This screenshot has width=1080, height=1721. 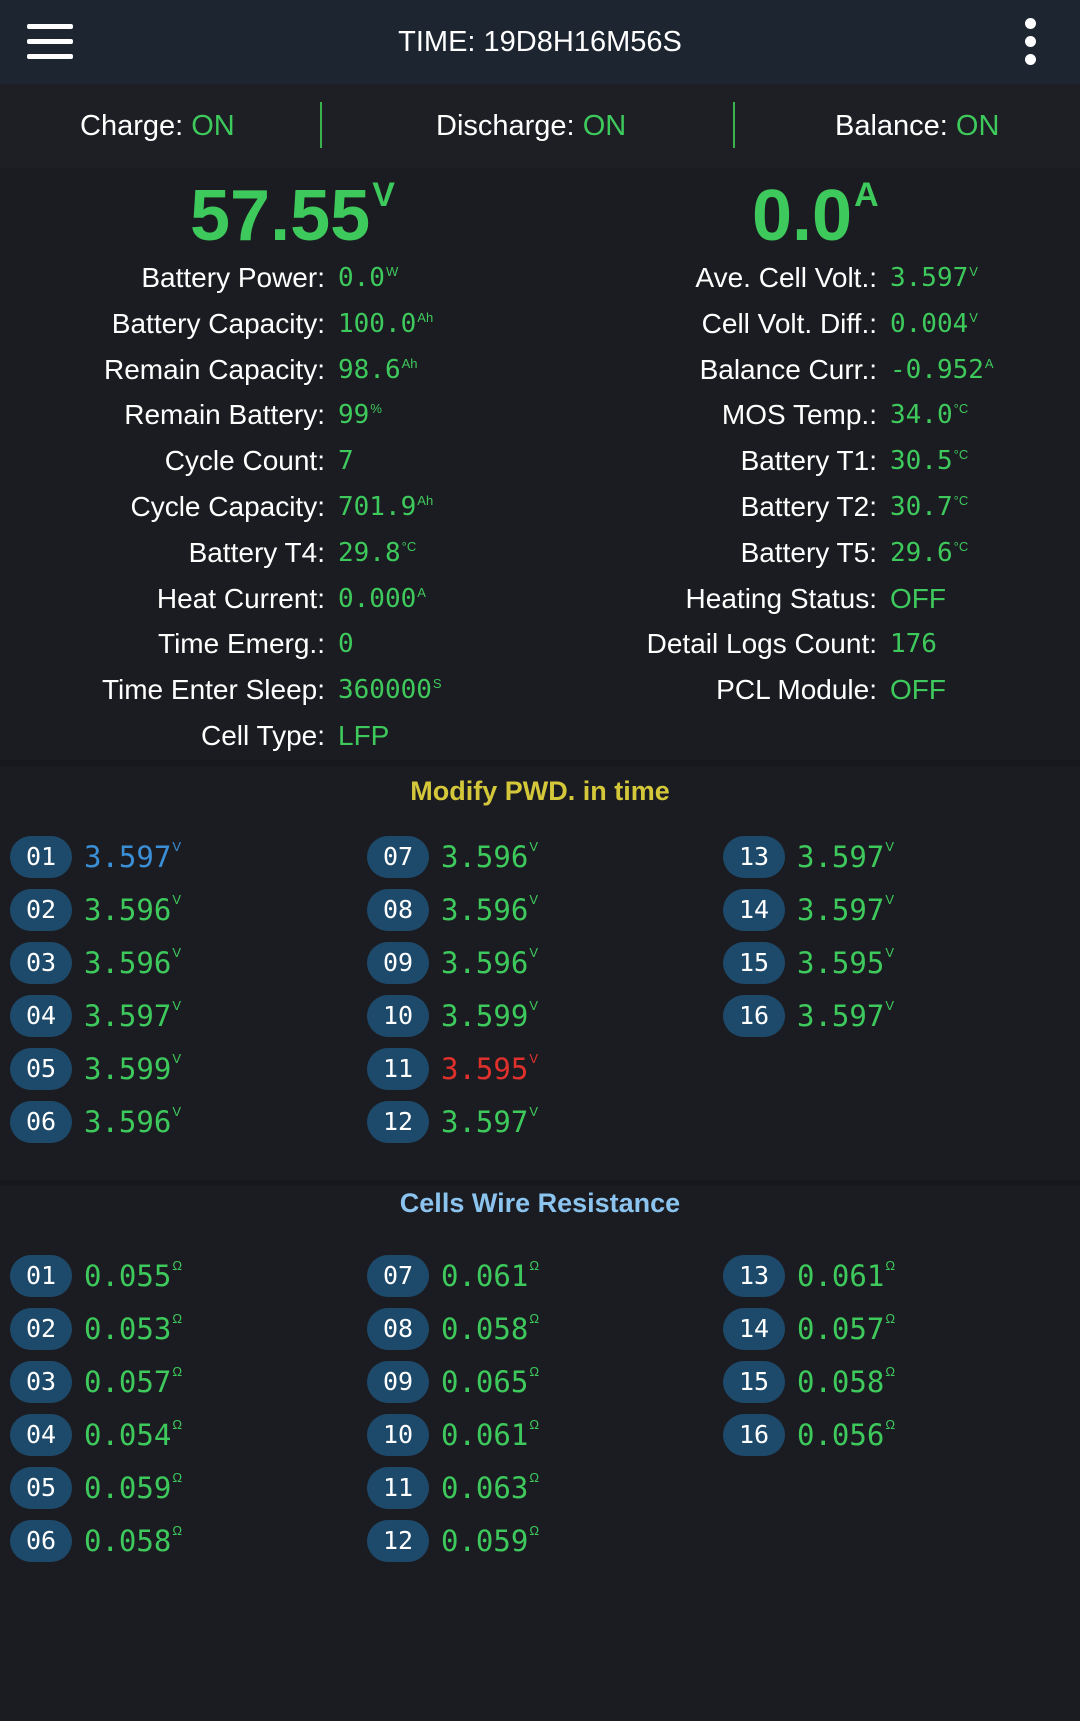 What do you see at coordinates (604, 126) in the screenshot?
I see `discharge-value: ON` at bounding box center [604, 126].